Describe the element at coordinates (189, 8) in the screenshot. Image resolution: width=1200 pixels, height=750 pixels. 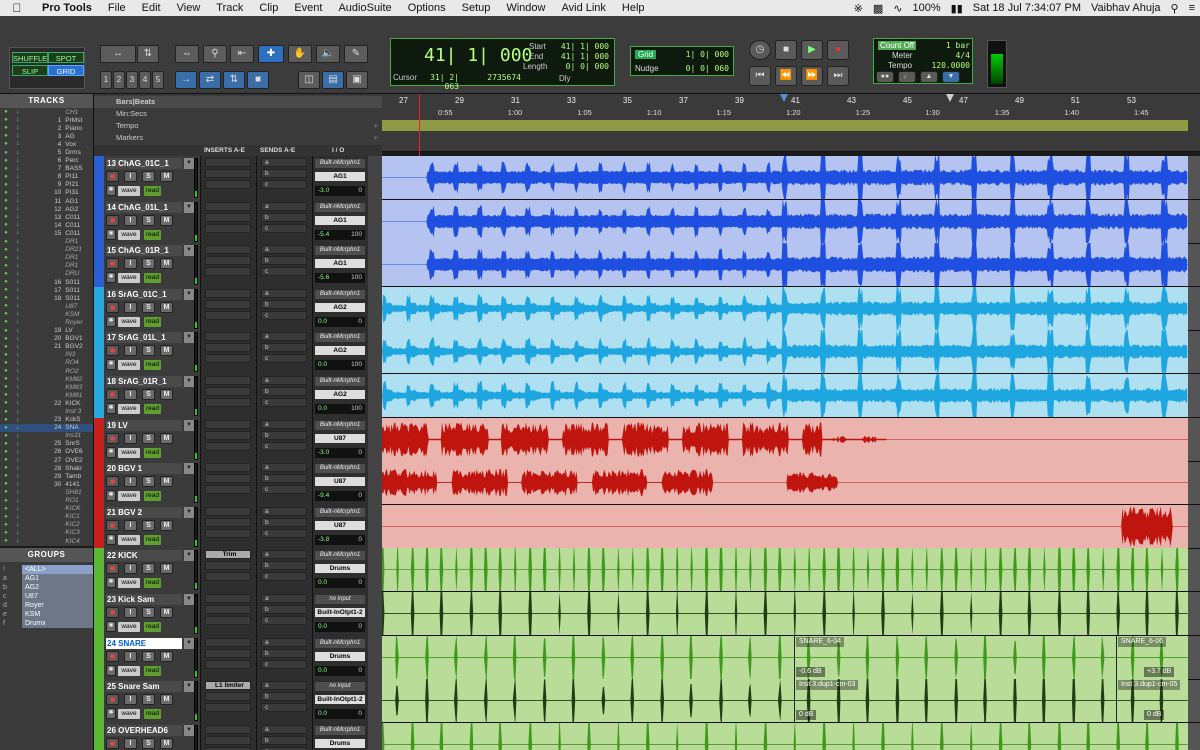
I see `menu-view: View` at that location.